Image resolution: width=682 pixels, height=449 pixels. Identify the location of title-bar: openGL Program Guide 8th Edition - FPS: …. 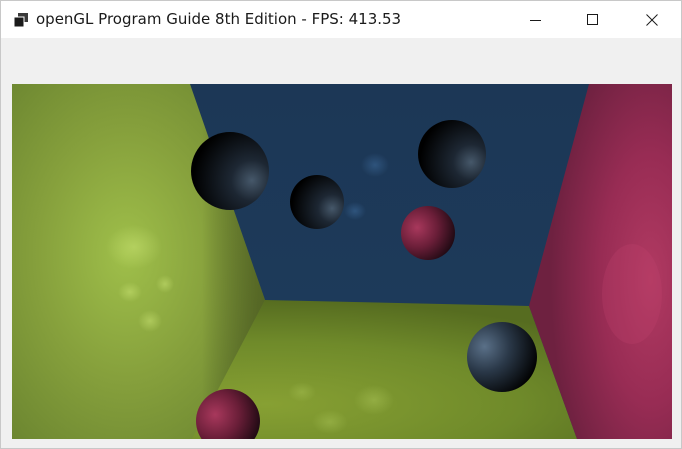
(341, 19).